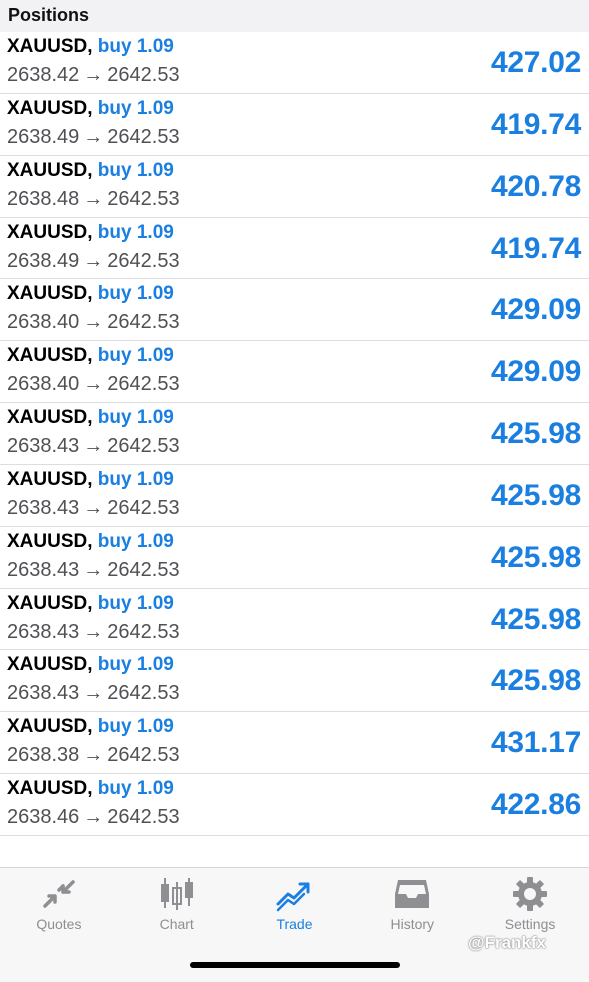 This screenshot has height=982, width=589. I want to click on price-line: 2638.42 → 2642.53, so click(93, 75).